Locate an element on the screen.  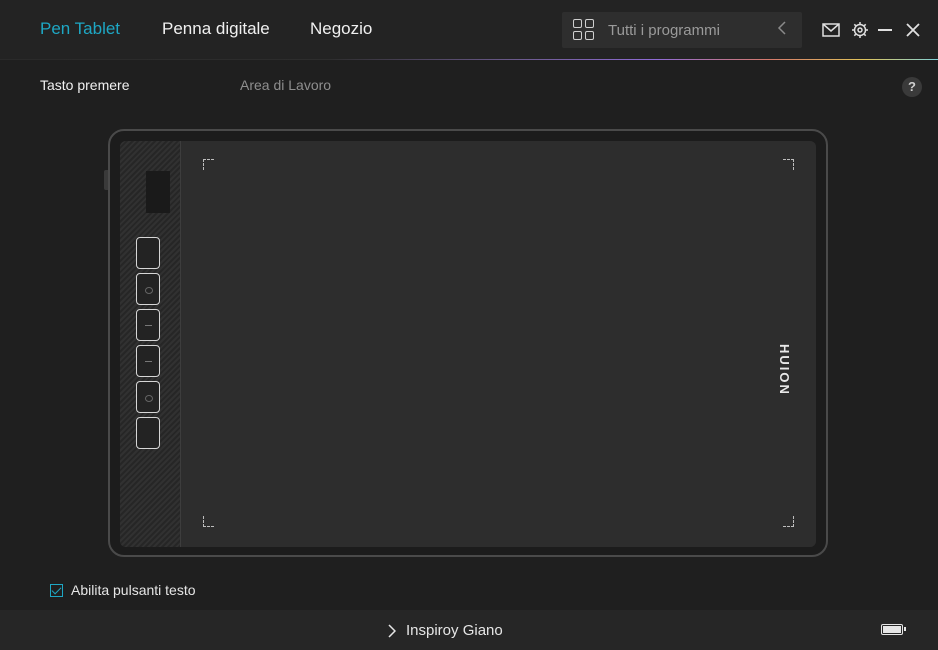
minimize-icon is located at coordinates (885, 30).